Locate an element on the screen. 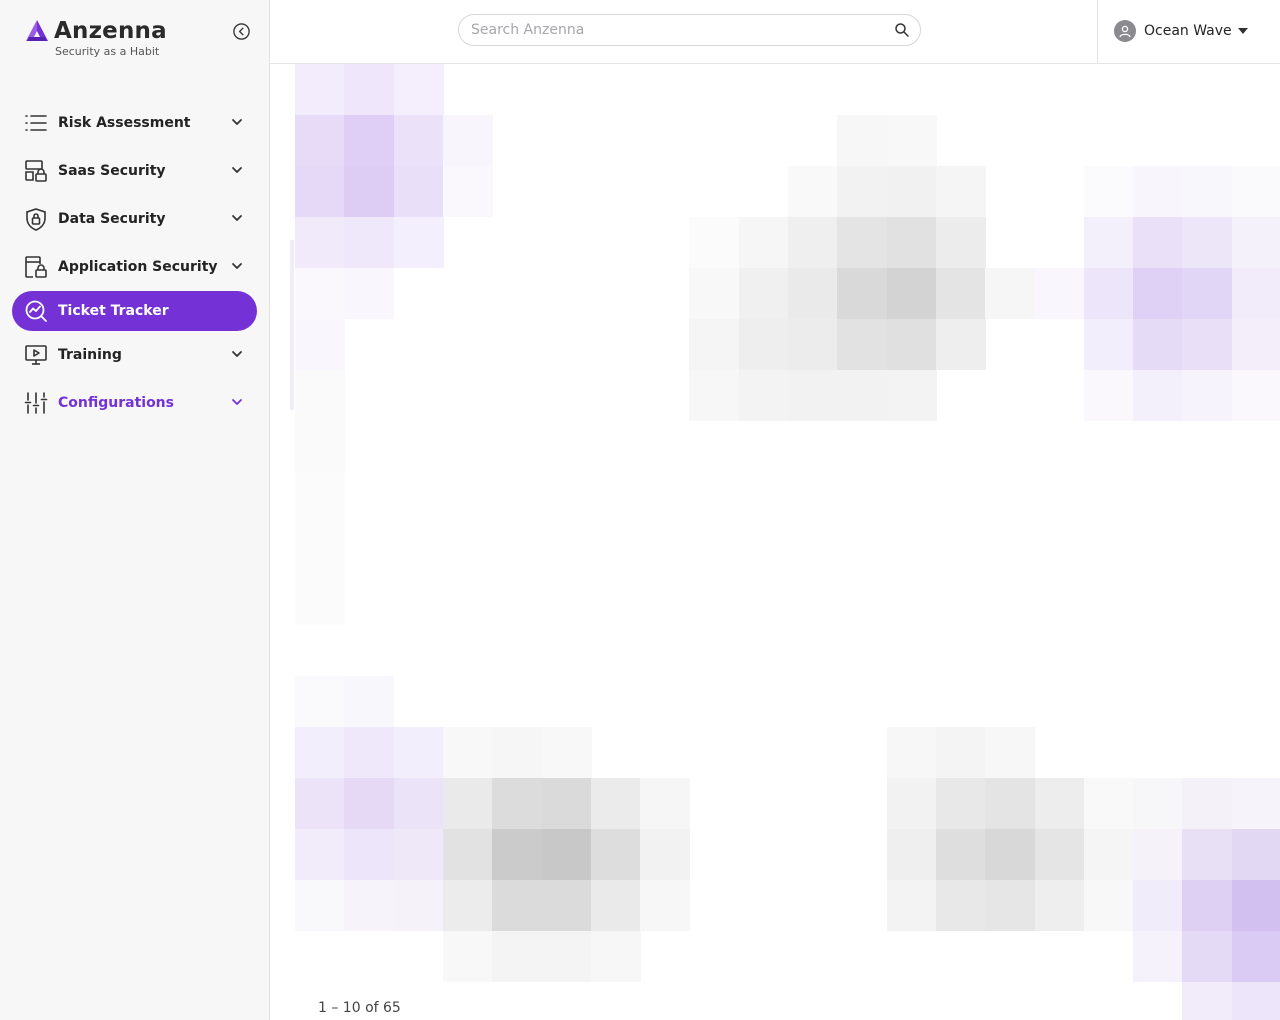 This screenshot has width=1280, height=1020. sidebar-item-application-security: Application Security is located at coordinates (134, 267).